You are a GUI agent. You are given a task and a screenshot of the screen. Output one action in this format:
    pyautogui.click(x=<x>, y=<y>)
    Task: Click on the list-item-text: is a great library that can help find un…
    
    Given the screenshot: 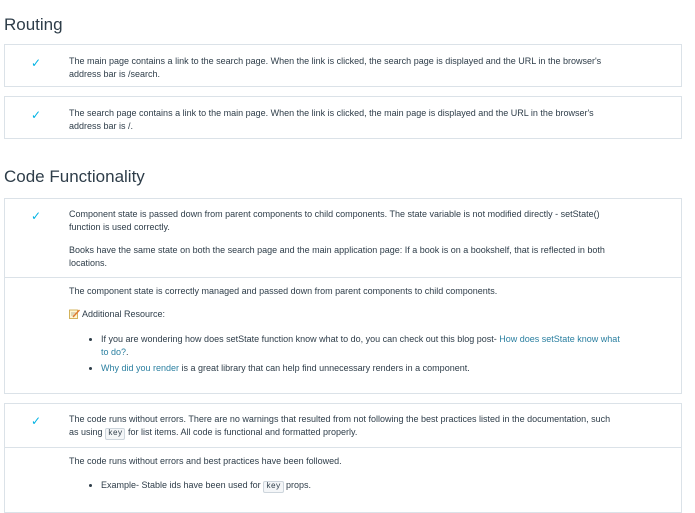 What is the action you would take?
    pyautogui.click(x=324, y=368)
    